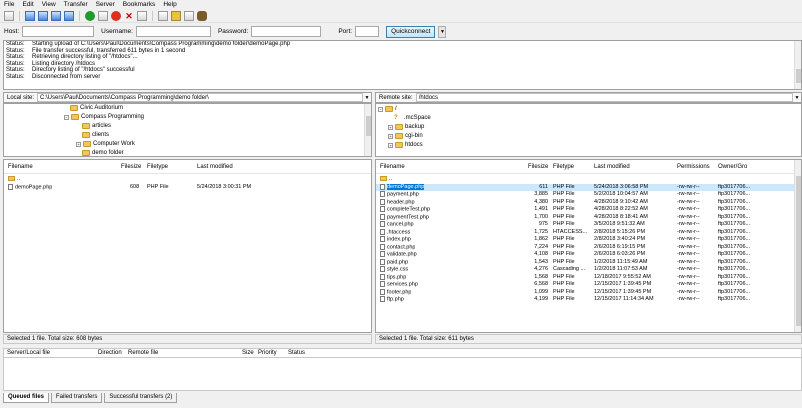 The height and width of the screenshot is (408, 802). Describe the element at coordinates (27, 4) in the screenshot. I see `menu-edit: Edit` at that location.